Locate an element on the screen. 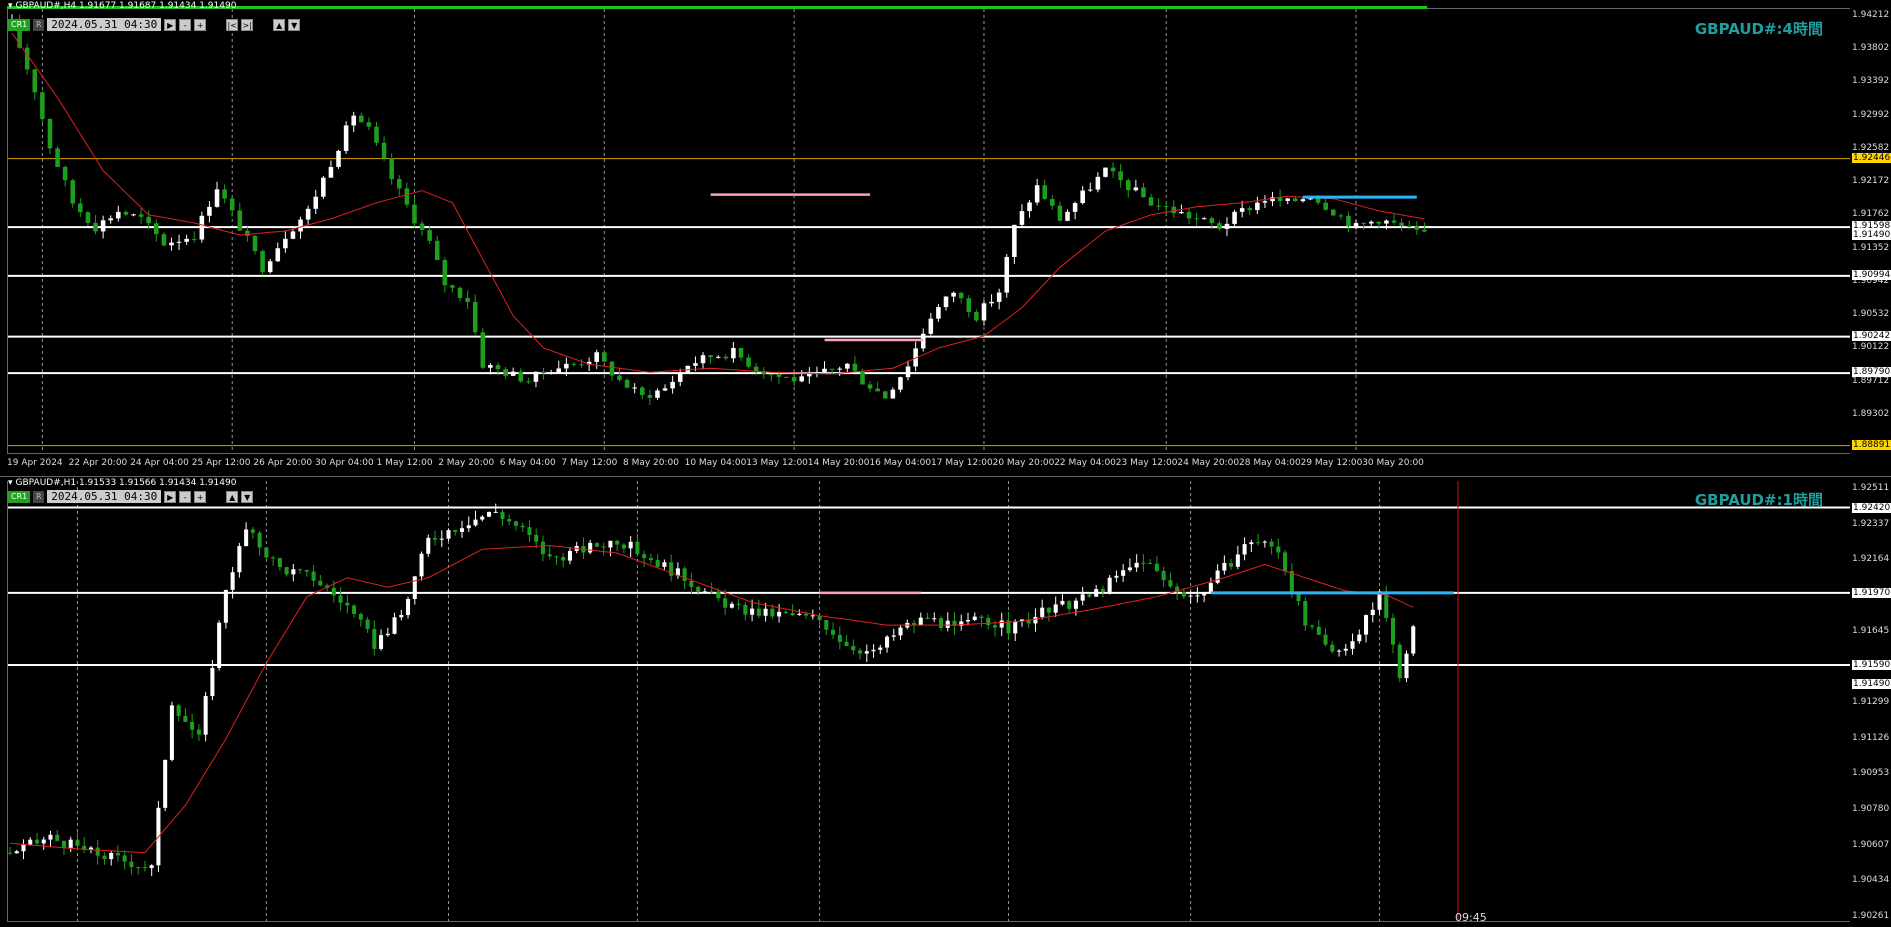  price-tag: 1.90994 is located at coordinates (1871, 274).